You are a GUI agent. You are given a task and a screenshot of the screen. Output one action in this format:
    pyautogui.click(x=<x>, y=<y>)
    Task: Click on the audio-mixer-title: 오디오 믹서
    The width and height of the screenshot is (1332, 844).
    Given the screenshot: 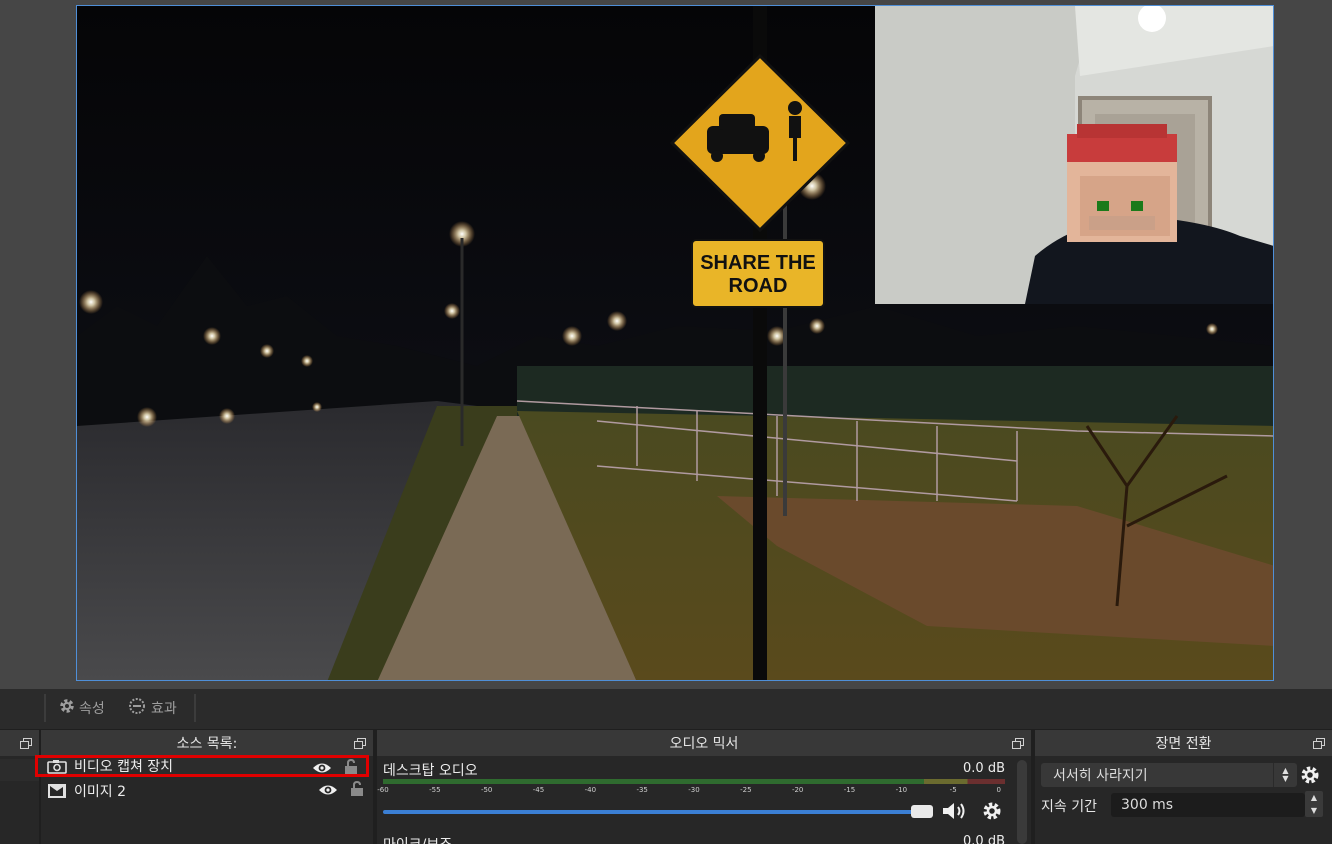 What is the action you would take?
    pyautogui.click(x=704, y=743)
    